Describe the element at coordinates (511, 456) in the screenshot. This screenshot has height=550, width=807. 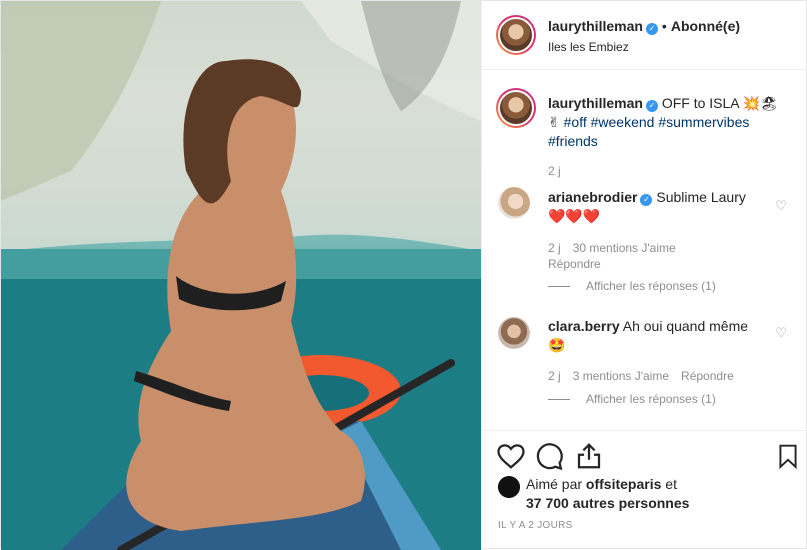
I see `heart-icon` at that location.